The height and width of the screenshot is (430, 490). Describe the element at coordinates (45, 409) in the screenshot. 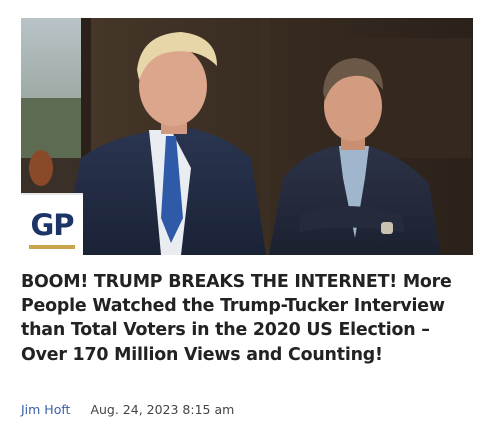

I see `author-link: Jim Hoft` at that location.